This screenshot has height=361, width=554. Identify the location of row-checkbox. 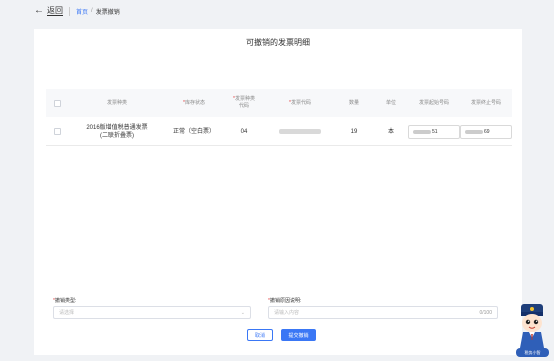
(57, 131).